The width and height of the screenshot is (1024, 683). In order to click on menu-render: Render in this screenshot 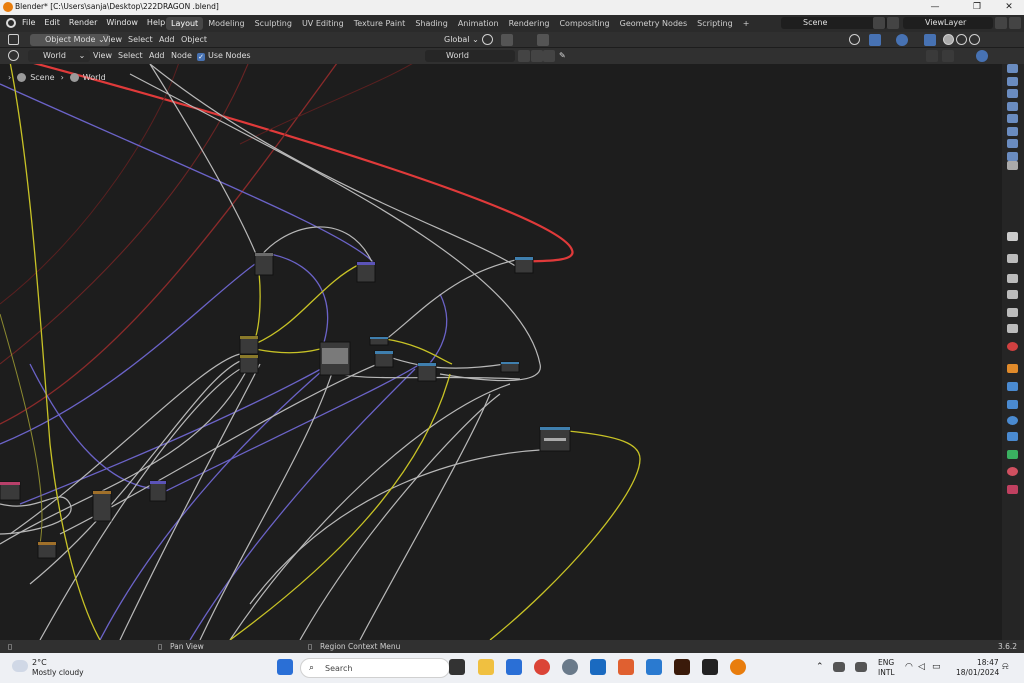, I will do `click(83, 22)`.